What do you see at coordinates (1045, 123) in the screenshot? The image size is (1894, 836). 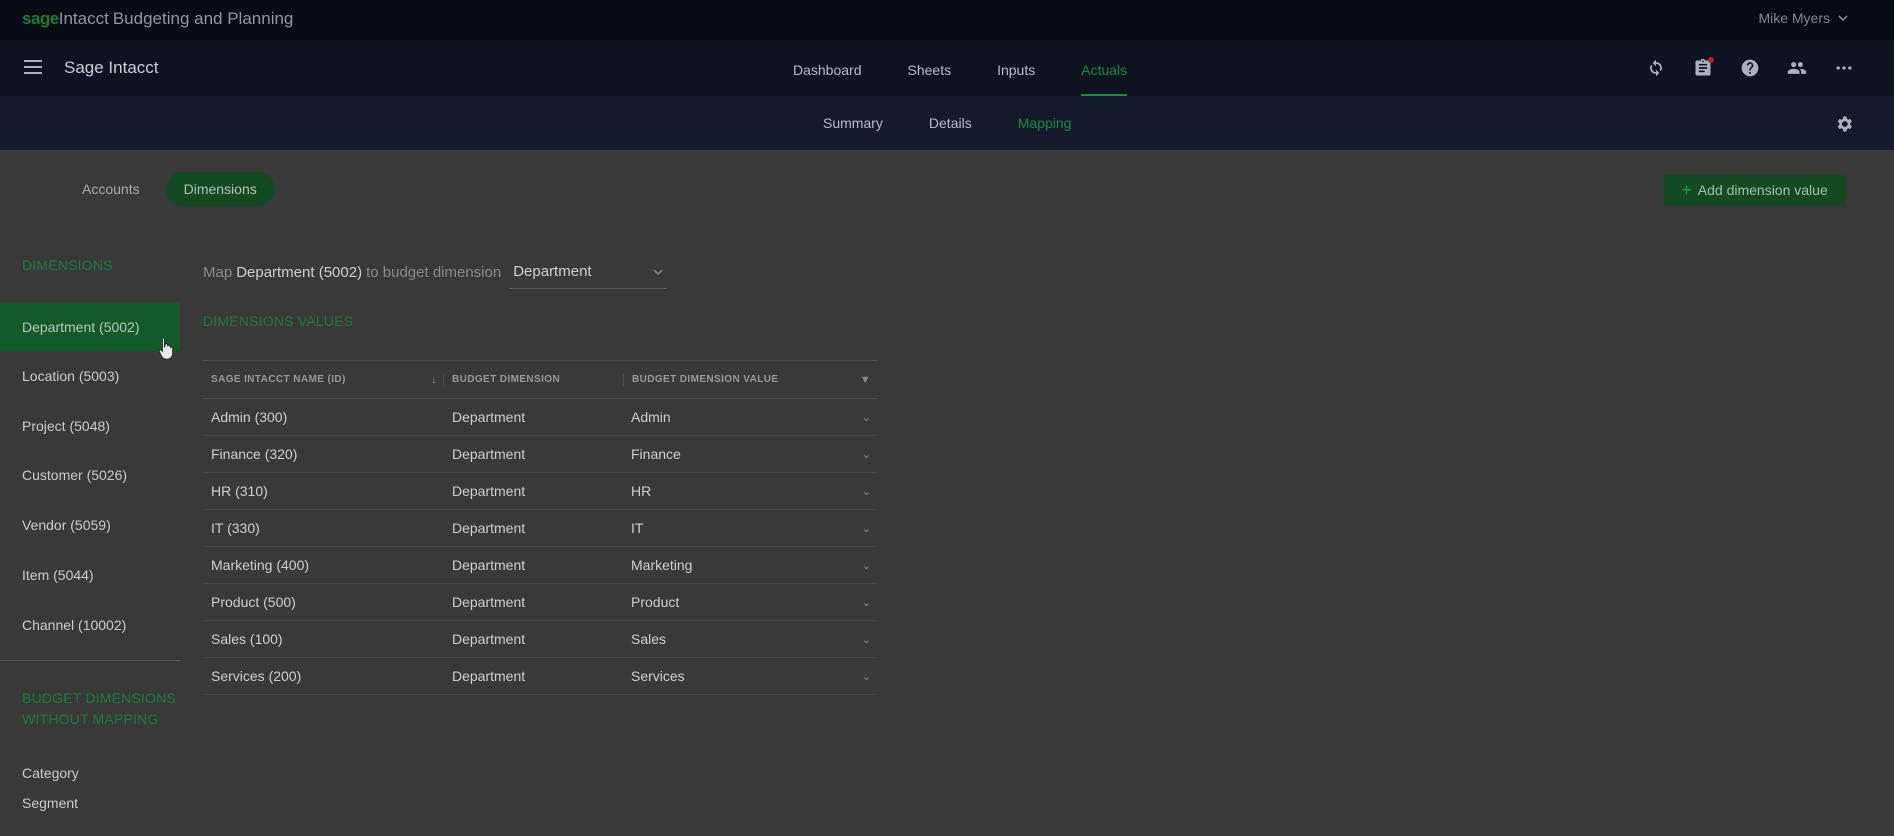 I see `tab-mapping: Mapping` at bounding box center [1045, 123].